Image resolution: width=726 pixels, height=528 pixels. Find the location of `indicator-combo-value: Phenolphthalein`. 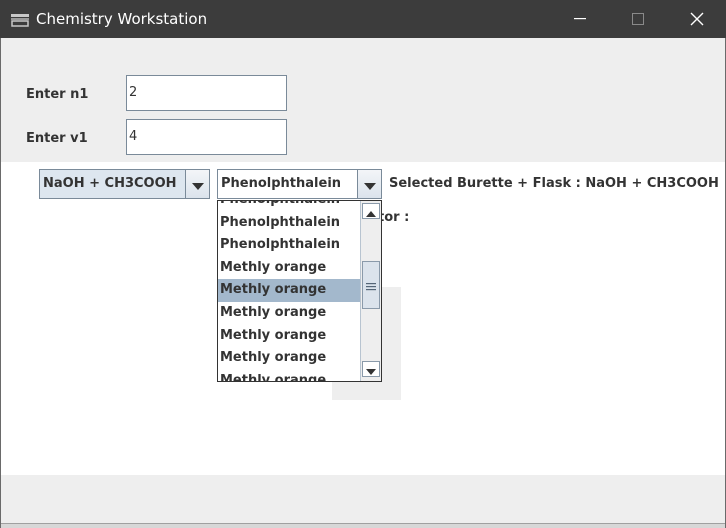

indicator-combo-value: Phenolphthalein is located at coordinates (281, 183).